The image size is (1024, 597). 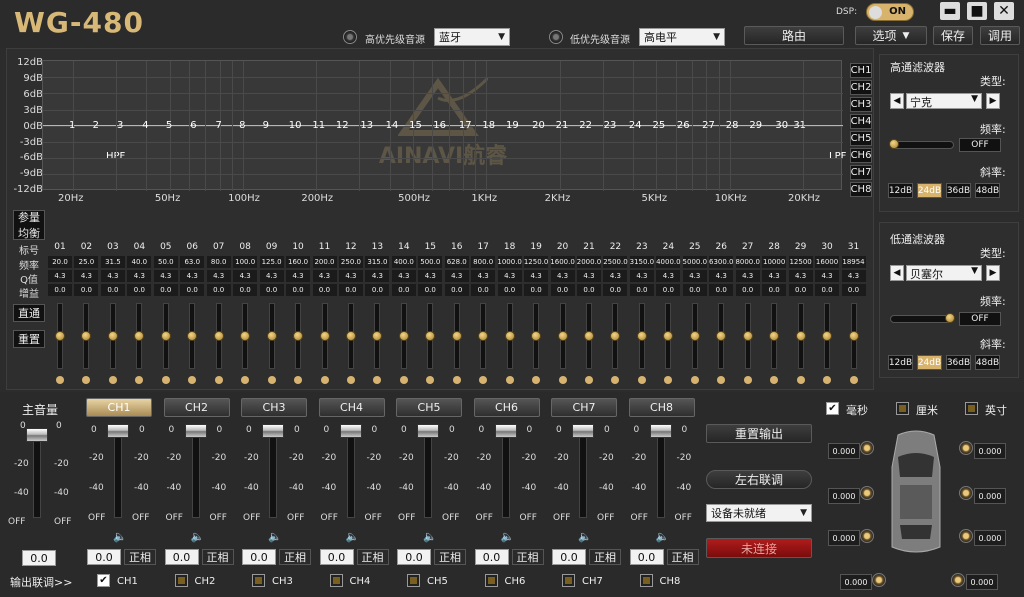 What do you see at coordinates (538, 125) in the screenshot?
I see `band-marker: 20` at bounding box center [538, 125].